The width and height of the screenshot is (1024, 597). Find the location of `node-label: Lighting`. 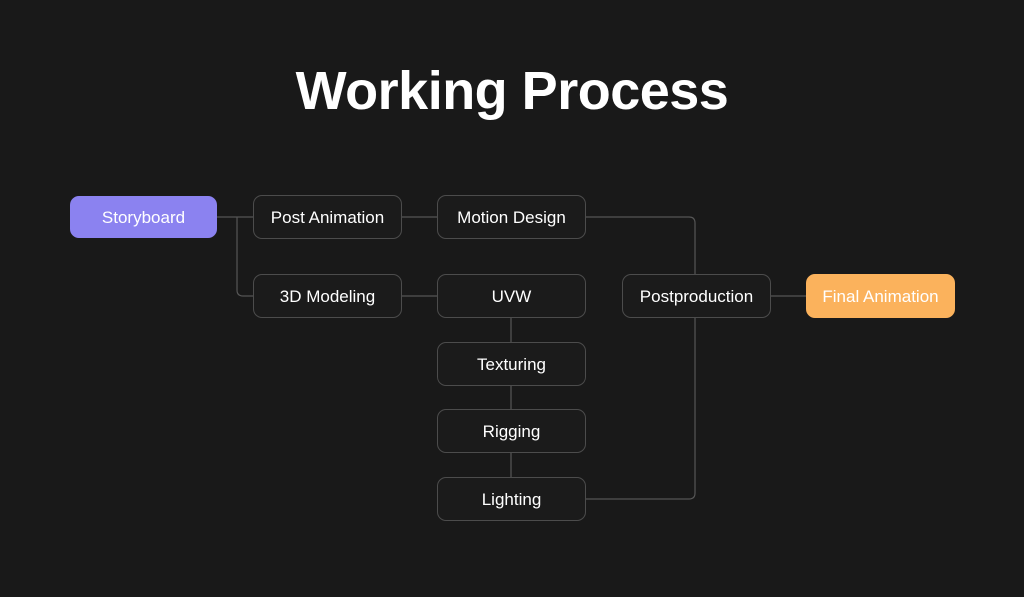

node-label: Lighting is located at coordinates (511, 499).